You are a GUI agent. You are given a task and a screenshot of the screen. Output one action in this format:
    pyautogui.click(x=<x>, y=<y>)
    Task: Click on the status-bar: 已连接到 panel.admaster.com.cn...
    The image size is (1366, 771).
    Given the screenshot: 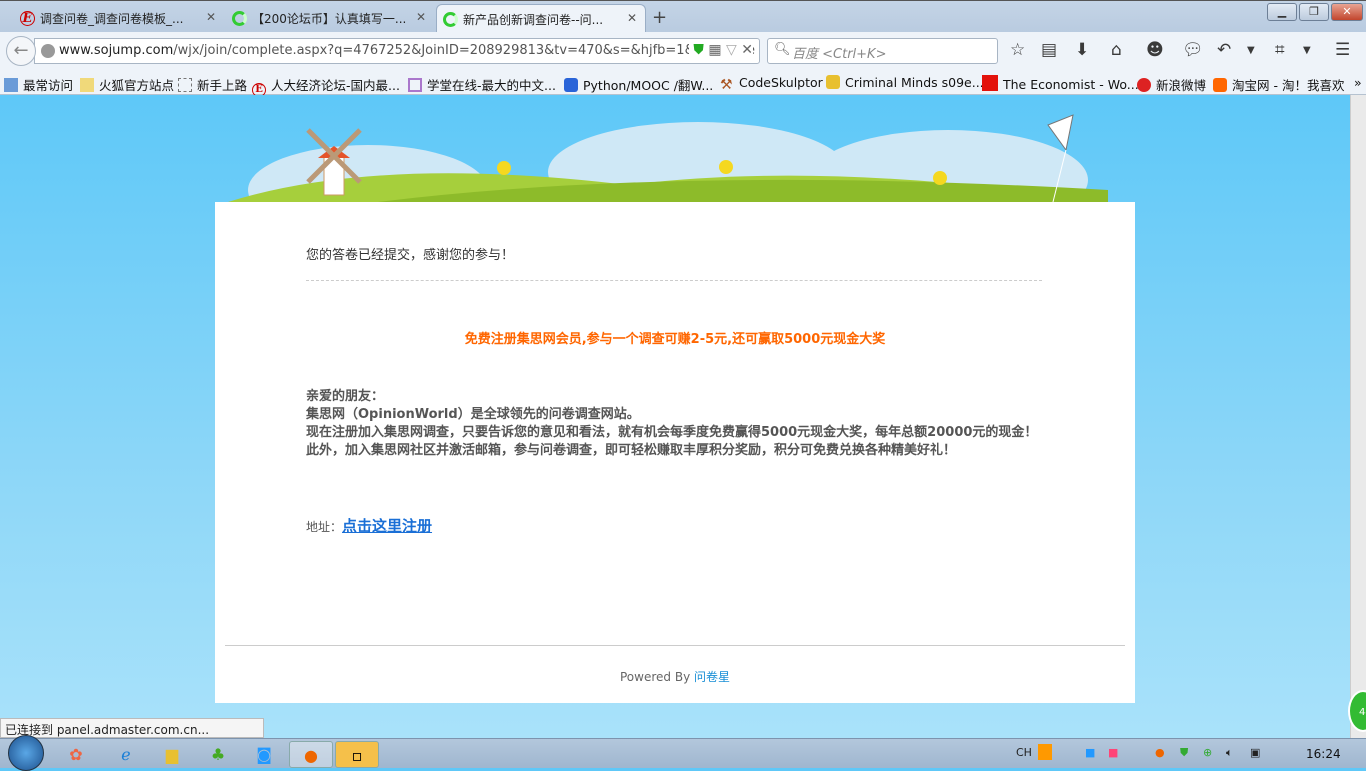 What is the action you would take?
    pyautogui.click(x=132, y=728)
    